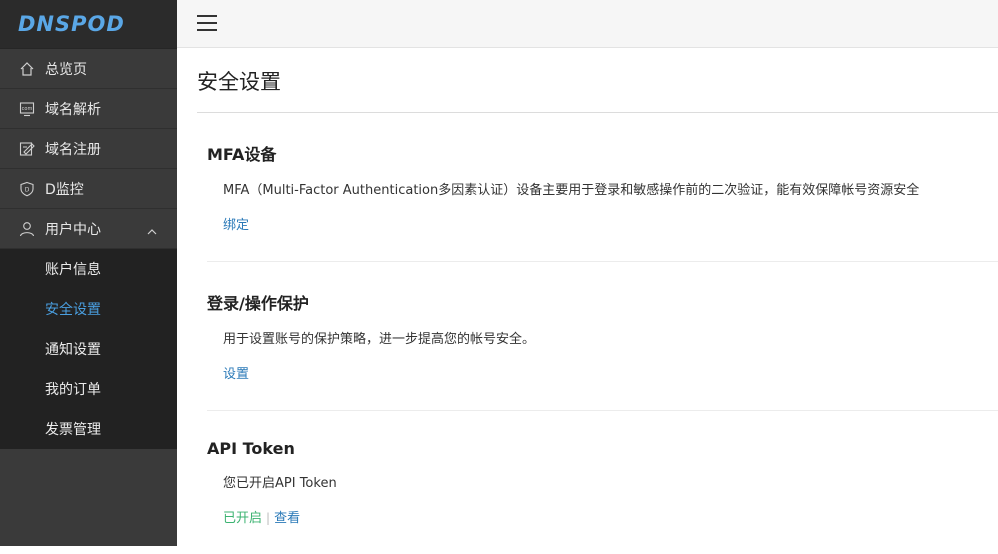  I want to click on shield-icon: D, so click(27, 189).